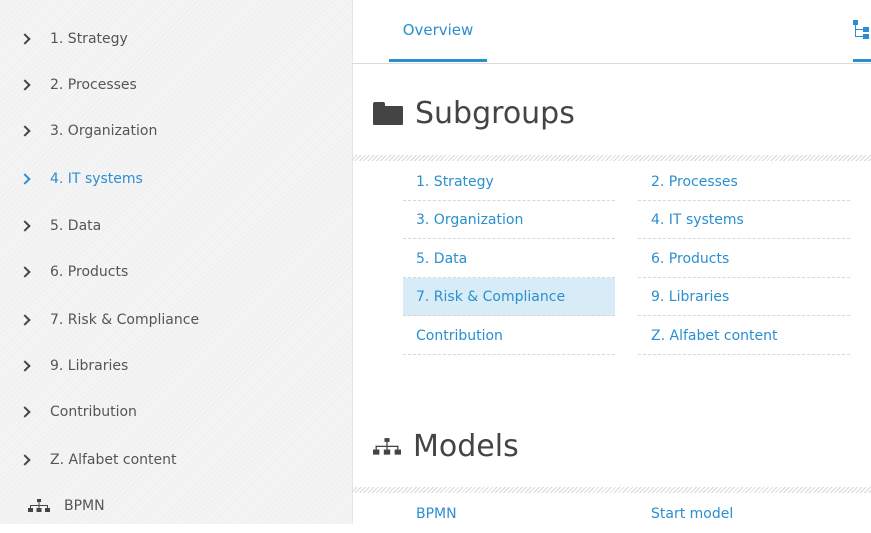  Describe the element at coordinates (176, 506) in the screenshot. I see `sidebar-item-bpmn: BPMN` at that location.